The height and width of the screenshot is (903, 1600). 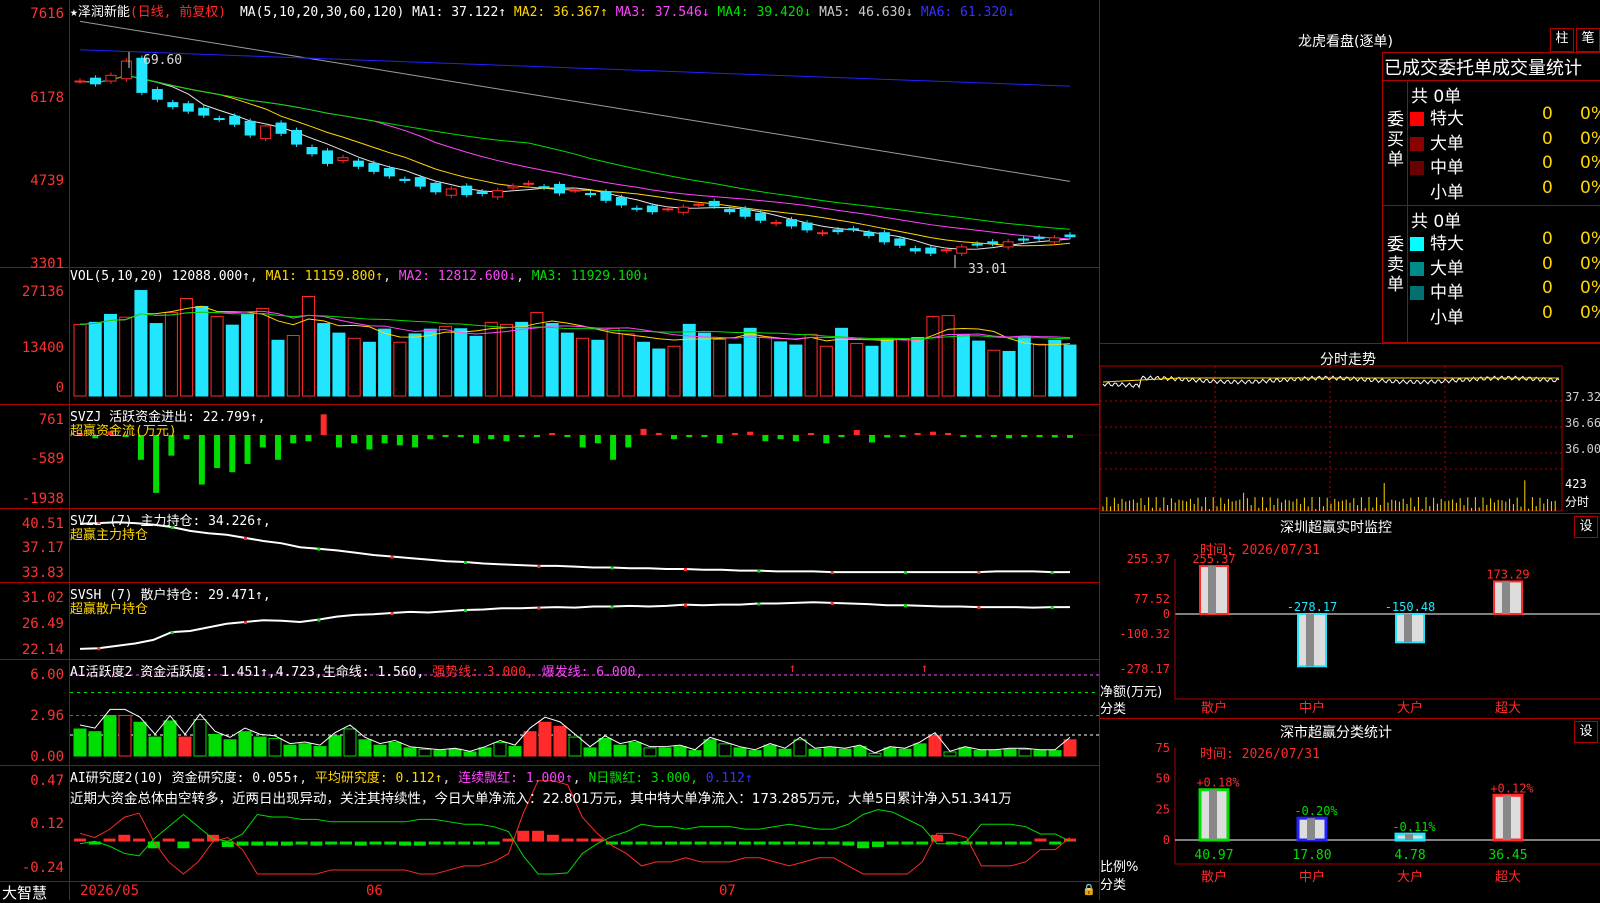 What do you see at coordinates (42, 573) in the screenshot?
I see `y-tick: 33.83` at bounding box center [42, 573].